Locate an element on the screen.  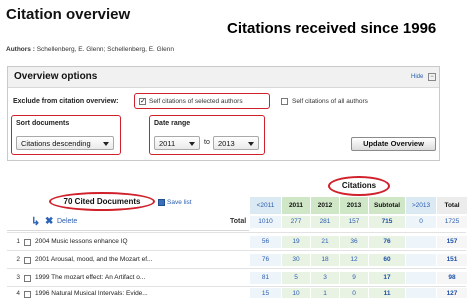
cited-documents-count: 70 Cited Documents is located at coordinates (102, 201).